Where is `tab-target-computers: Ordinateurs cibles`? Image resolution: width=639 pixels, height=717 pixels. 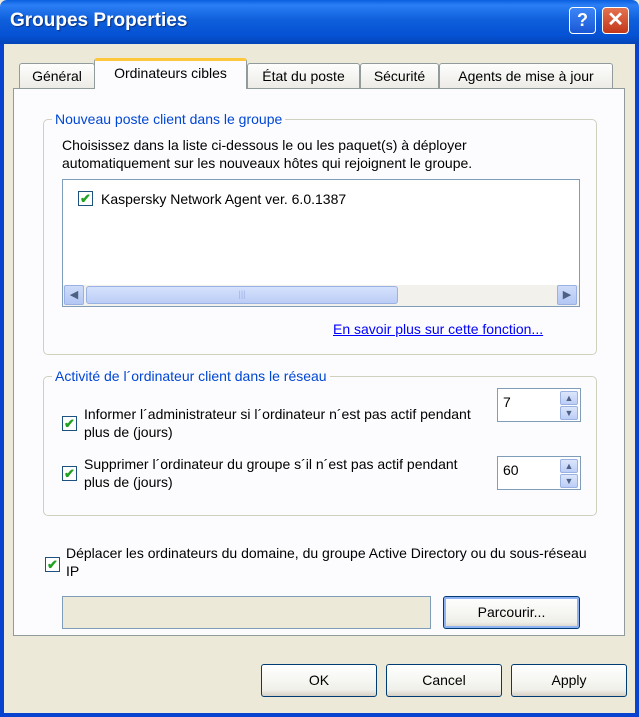
tab-target-computers: Ordinateurs cibles is located at coordinates (170, 73).